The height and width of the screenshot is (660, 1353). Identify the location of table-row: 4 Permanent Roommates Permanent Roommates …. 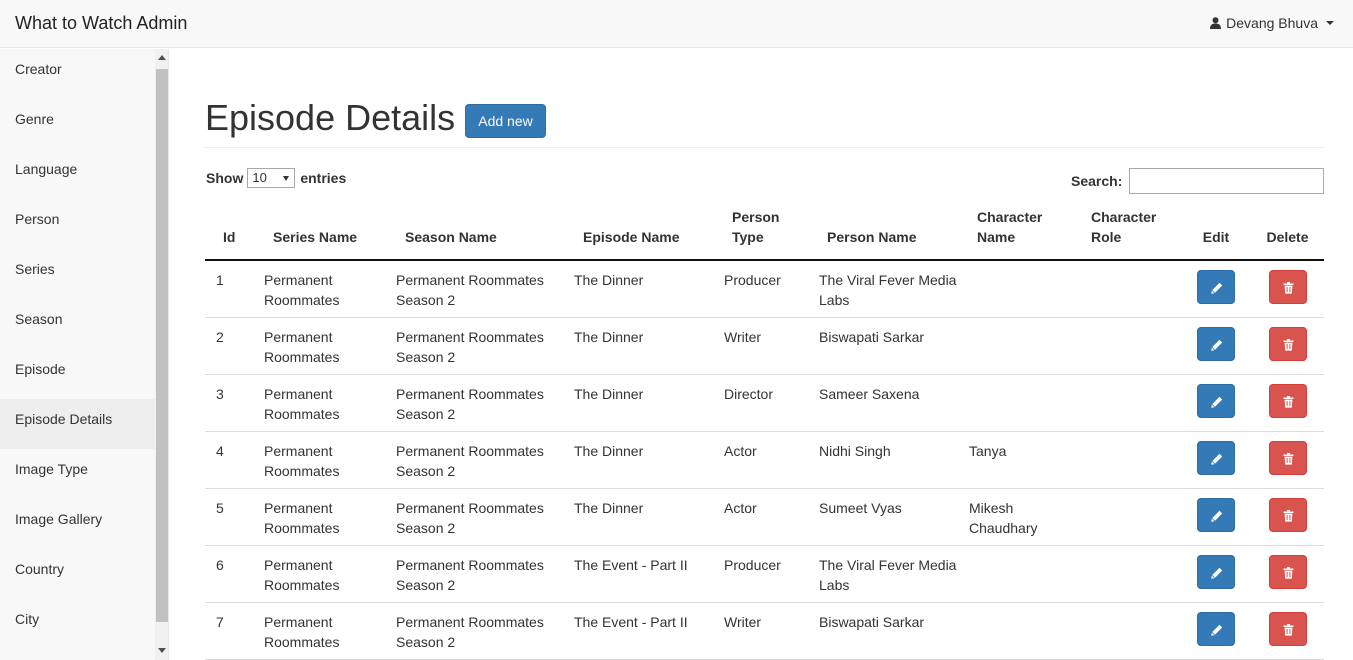
(764, 460).